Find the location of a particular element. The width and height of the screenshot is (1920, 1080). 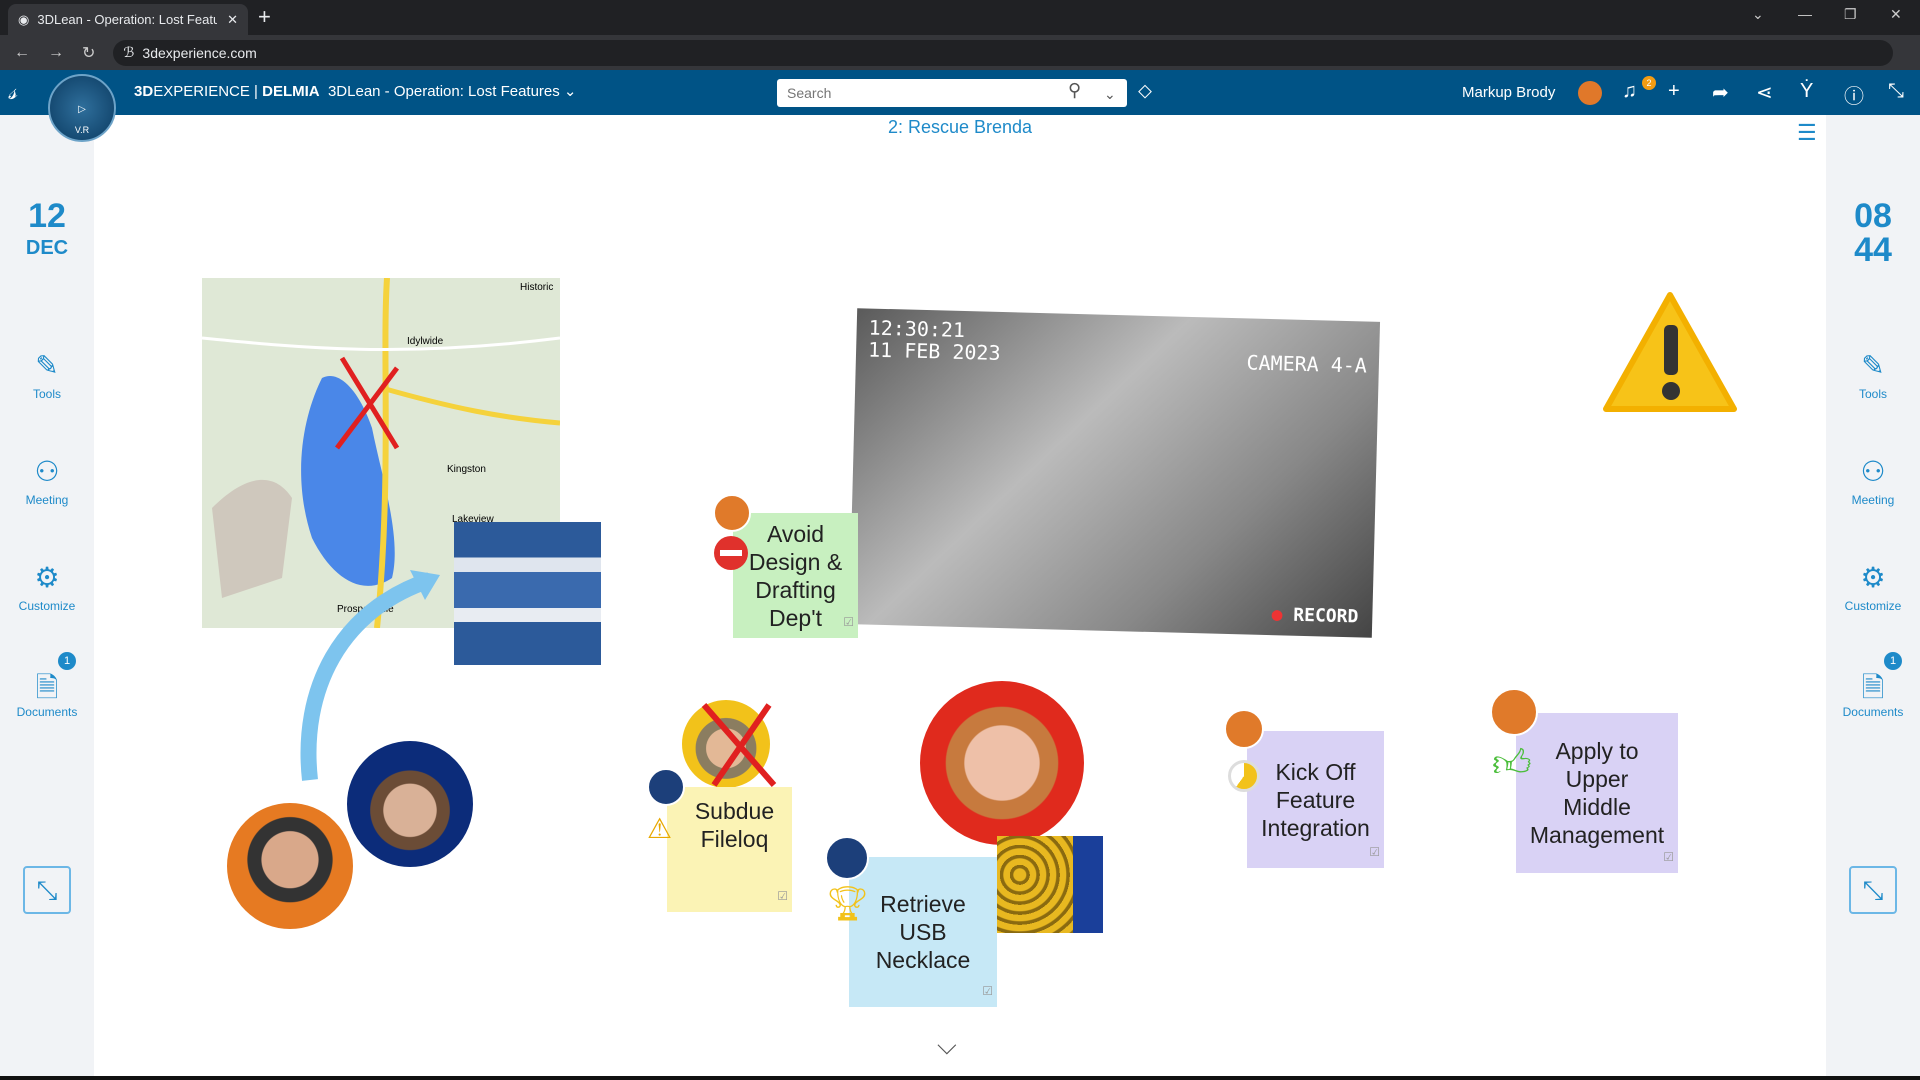

apps-icon: Ẏ is located at coordinates (1806, 91).